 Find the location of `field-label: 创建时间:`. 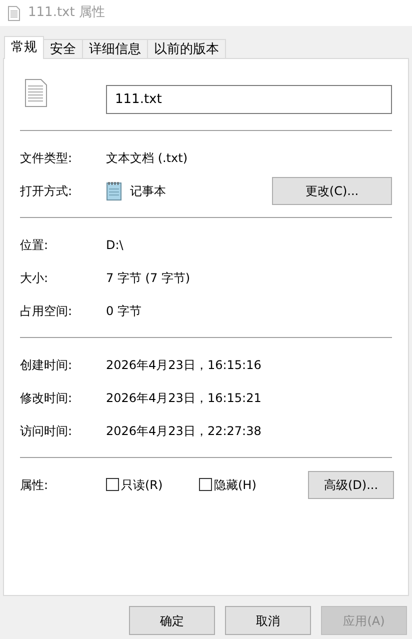

field-label: 创建时间: is located at coordinates (47, 365).